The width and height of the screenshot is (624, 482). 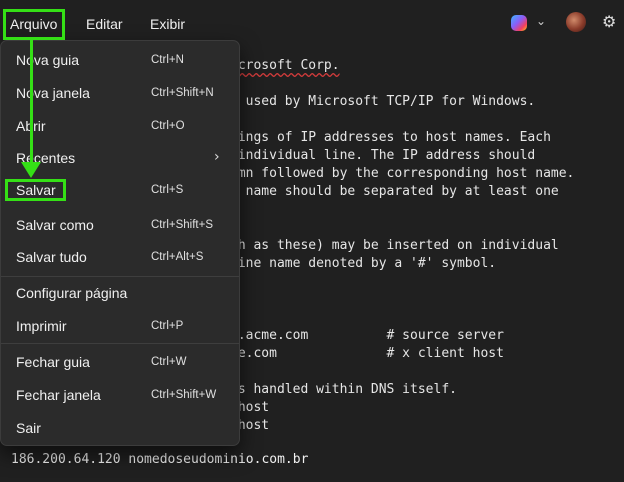 What do you see at coordinates (167, 60) in the screenshot?
I see `menu-item-shortcut: Ctrl+N` at bounding box center [167, 60].